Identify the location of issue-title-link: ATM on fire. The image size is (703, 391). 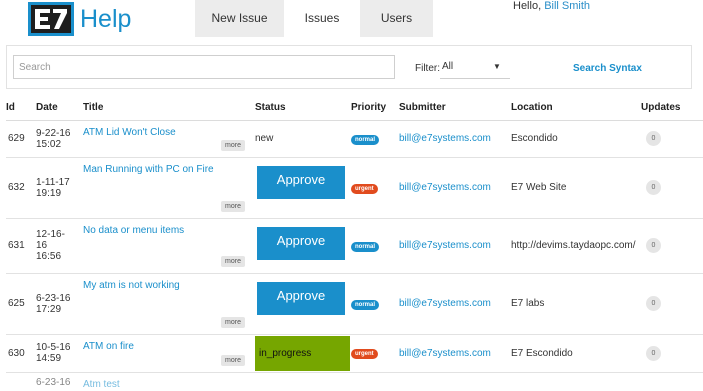
(108, 346).